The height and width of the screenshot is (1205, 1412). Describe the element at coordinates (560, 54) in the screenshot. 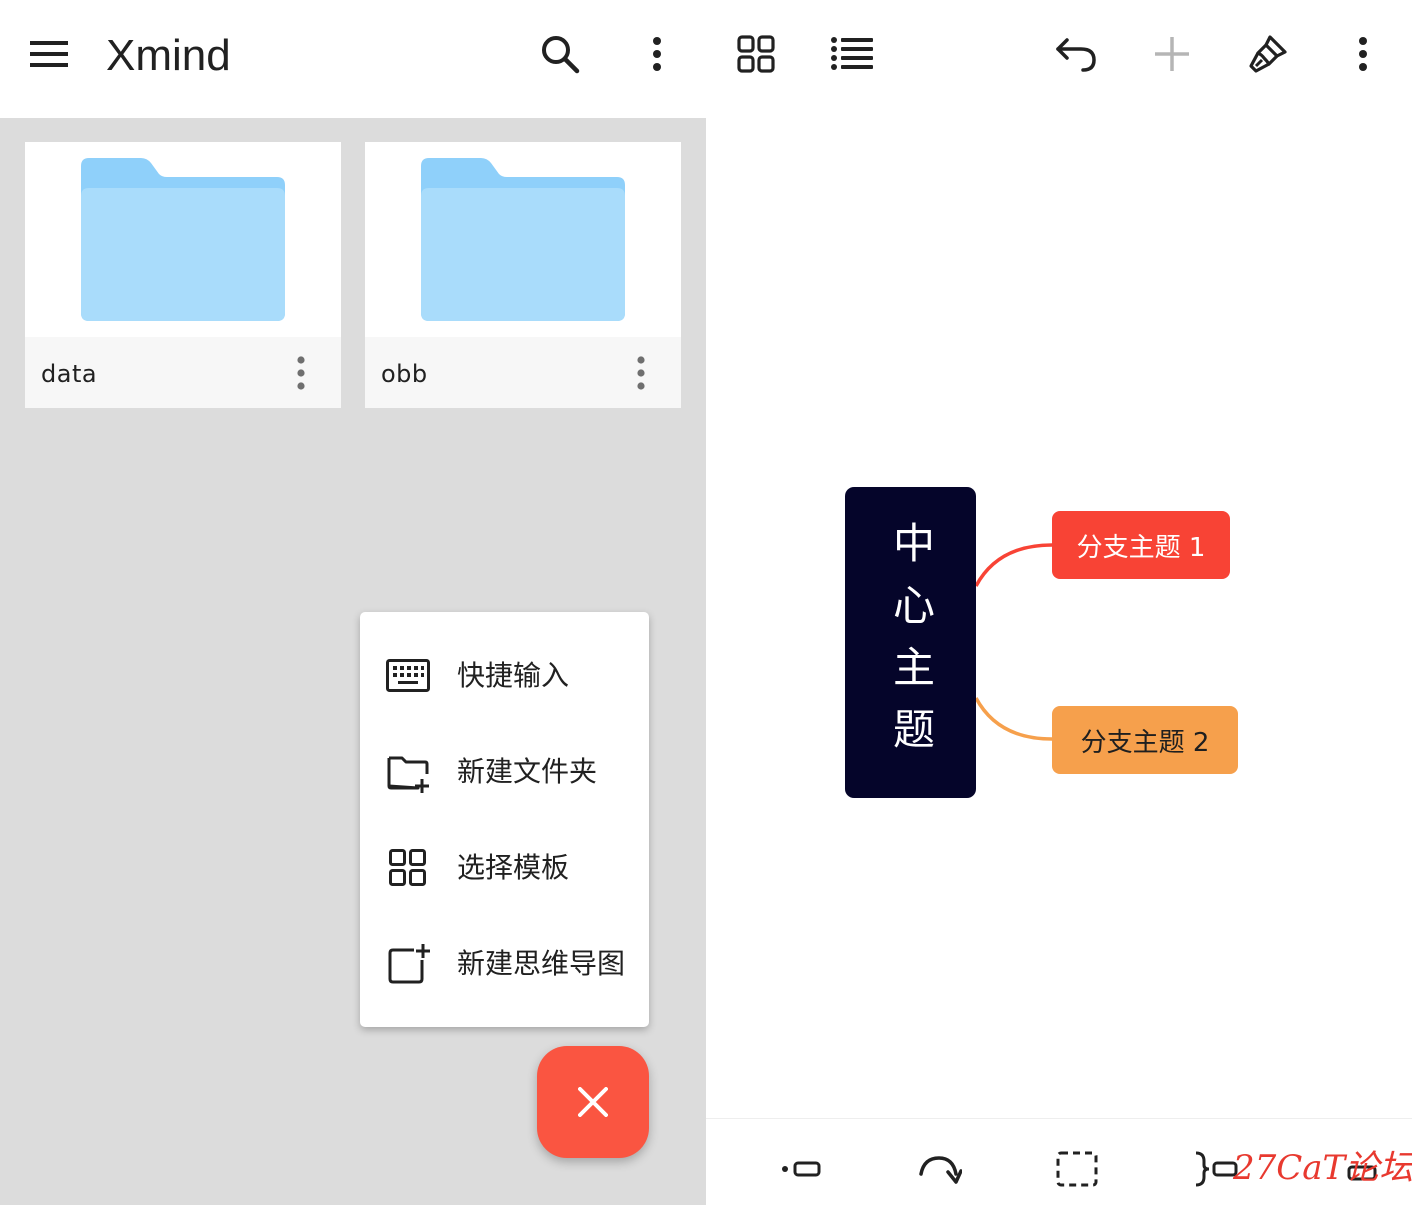

I see `search-icon` at that location.